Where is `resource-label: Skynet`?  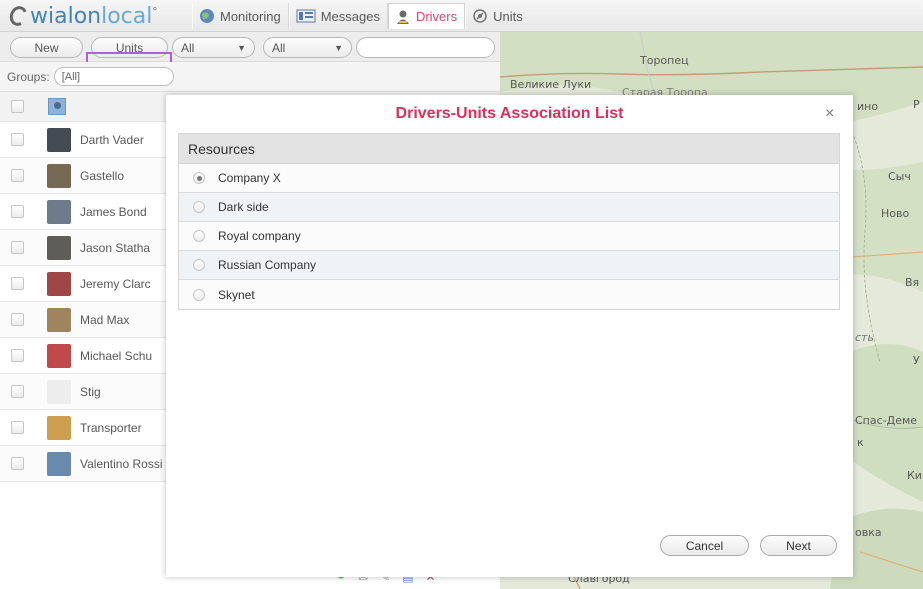
resource-label: Skynet is located at coordinates (236, 294).